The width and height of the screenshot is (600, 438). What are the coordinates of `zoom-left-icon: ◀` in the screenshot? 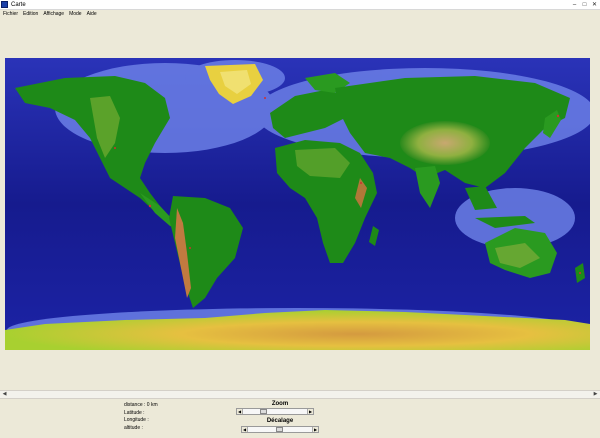 It's located at (240, 411).